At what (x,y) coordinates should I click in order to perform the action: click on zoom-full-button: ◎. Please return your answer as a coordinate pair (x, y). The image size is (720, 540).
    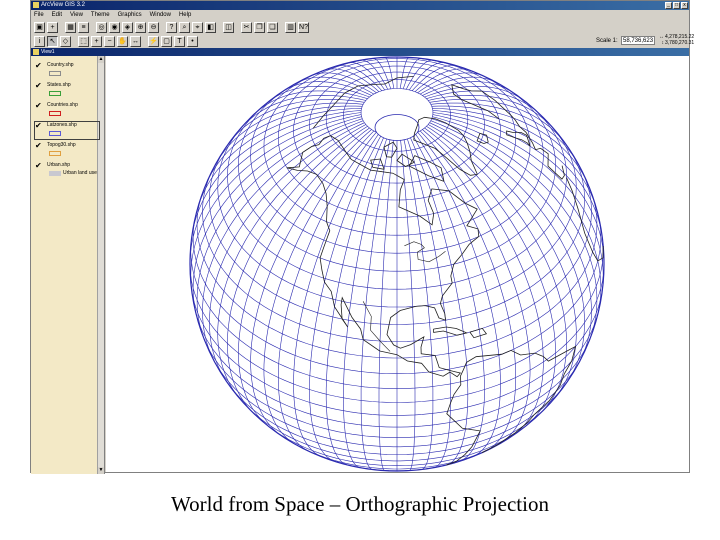
    Looking at the image, I should click on (101, 27).